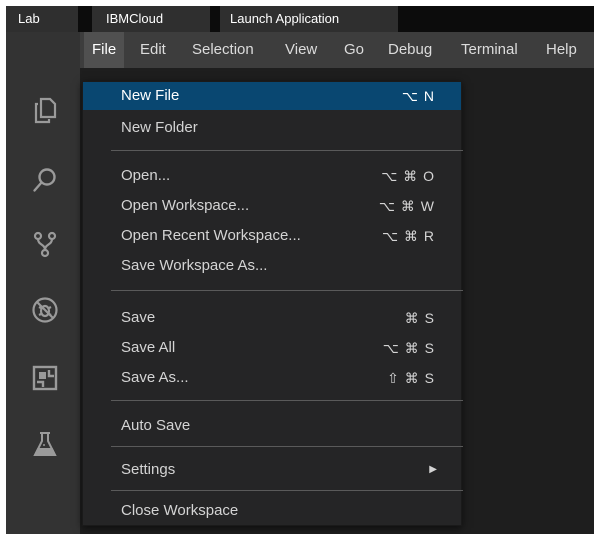  I want to click on menu-terminal: Terminal, so click(489, 50).